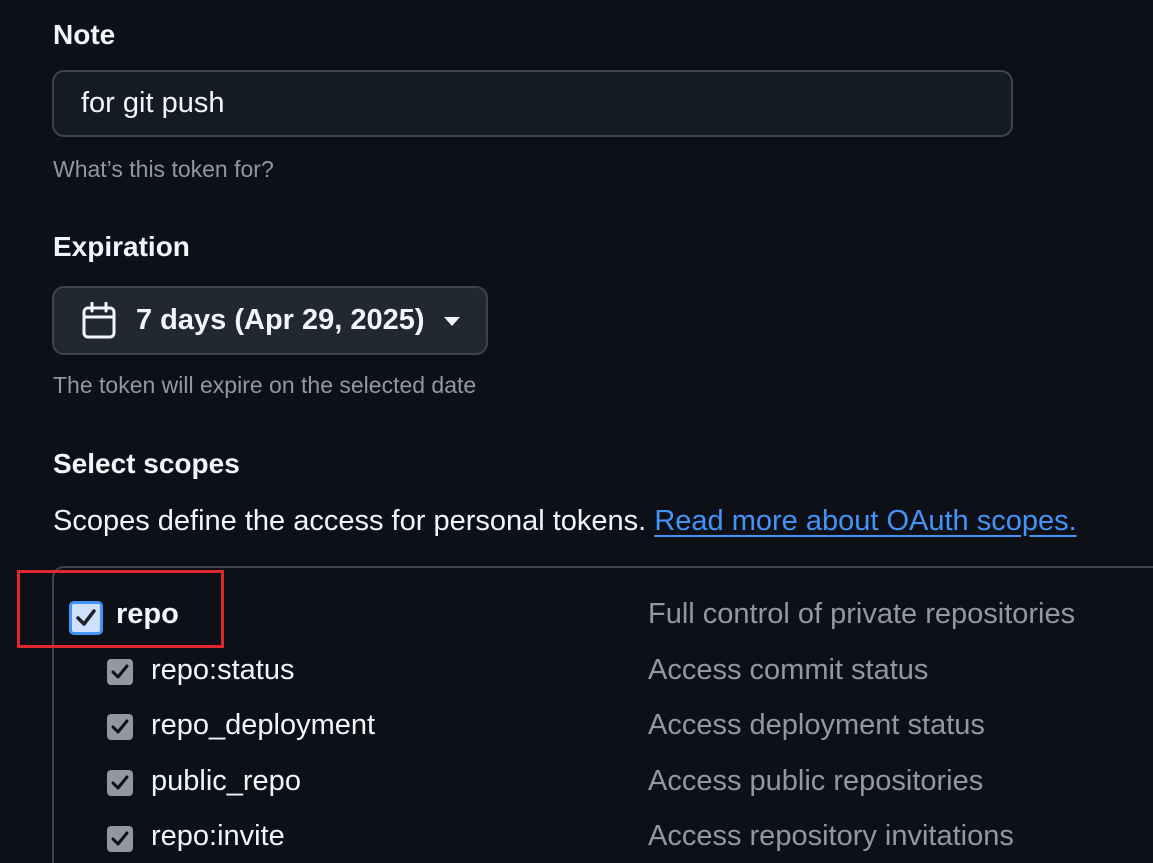  I want to click on expiration-value: 7 days (Apr 29, 2025), so click(280, 320).